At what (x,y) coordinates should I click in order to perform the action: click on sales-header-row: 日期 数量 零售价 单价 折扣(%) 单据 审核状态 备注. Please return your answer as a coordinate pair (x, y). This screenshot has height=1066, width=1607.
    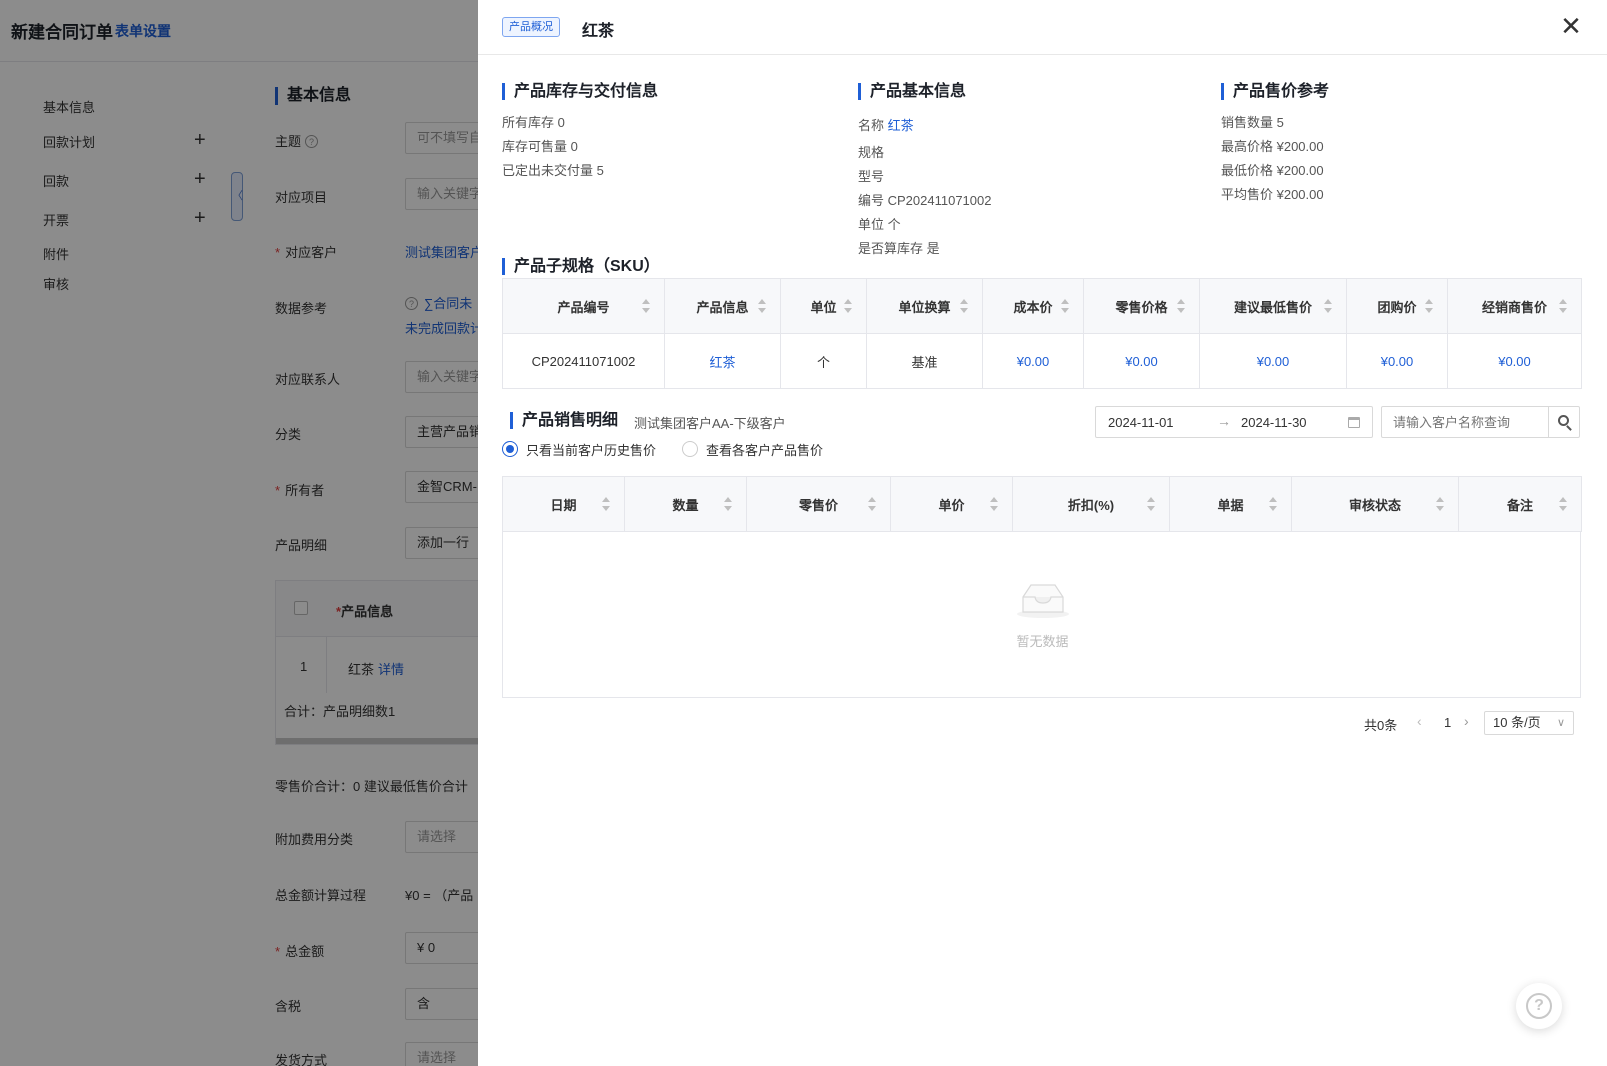
    Looking at the image, I should click on (1042, 504).